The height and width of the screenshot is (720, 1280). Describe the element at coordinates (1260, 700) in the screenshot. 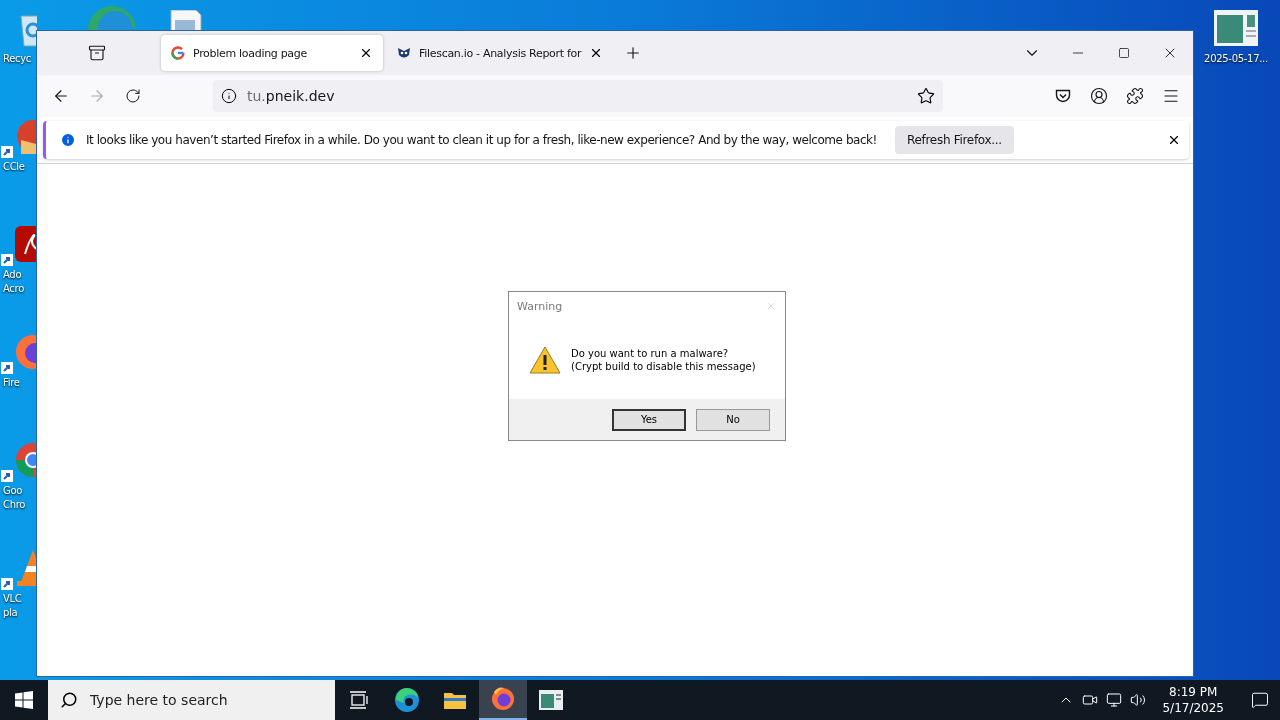

I see `notification-center-icon` at that location.